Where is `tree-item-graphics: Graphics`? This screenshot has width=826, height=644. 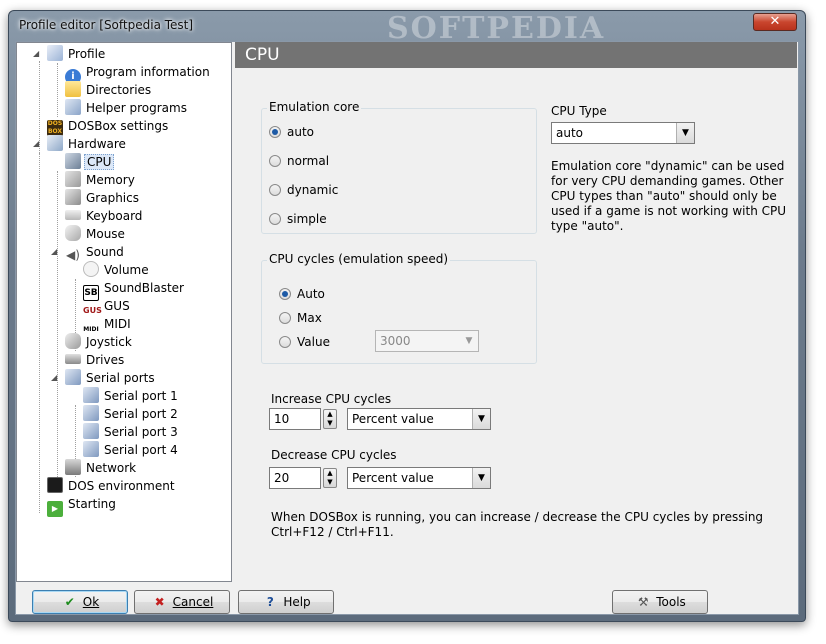
tree-item-graphics: Graphics is located at coordinates (103, 198).